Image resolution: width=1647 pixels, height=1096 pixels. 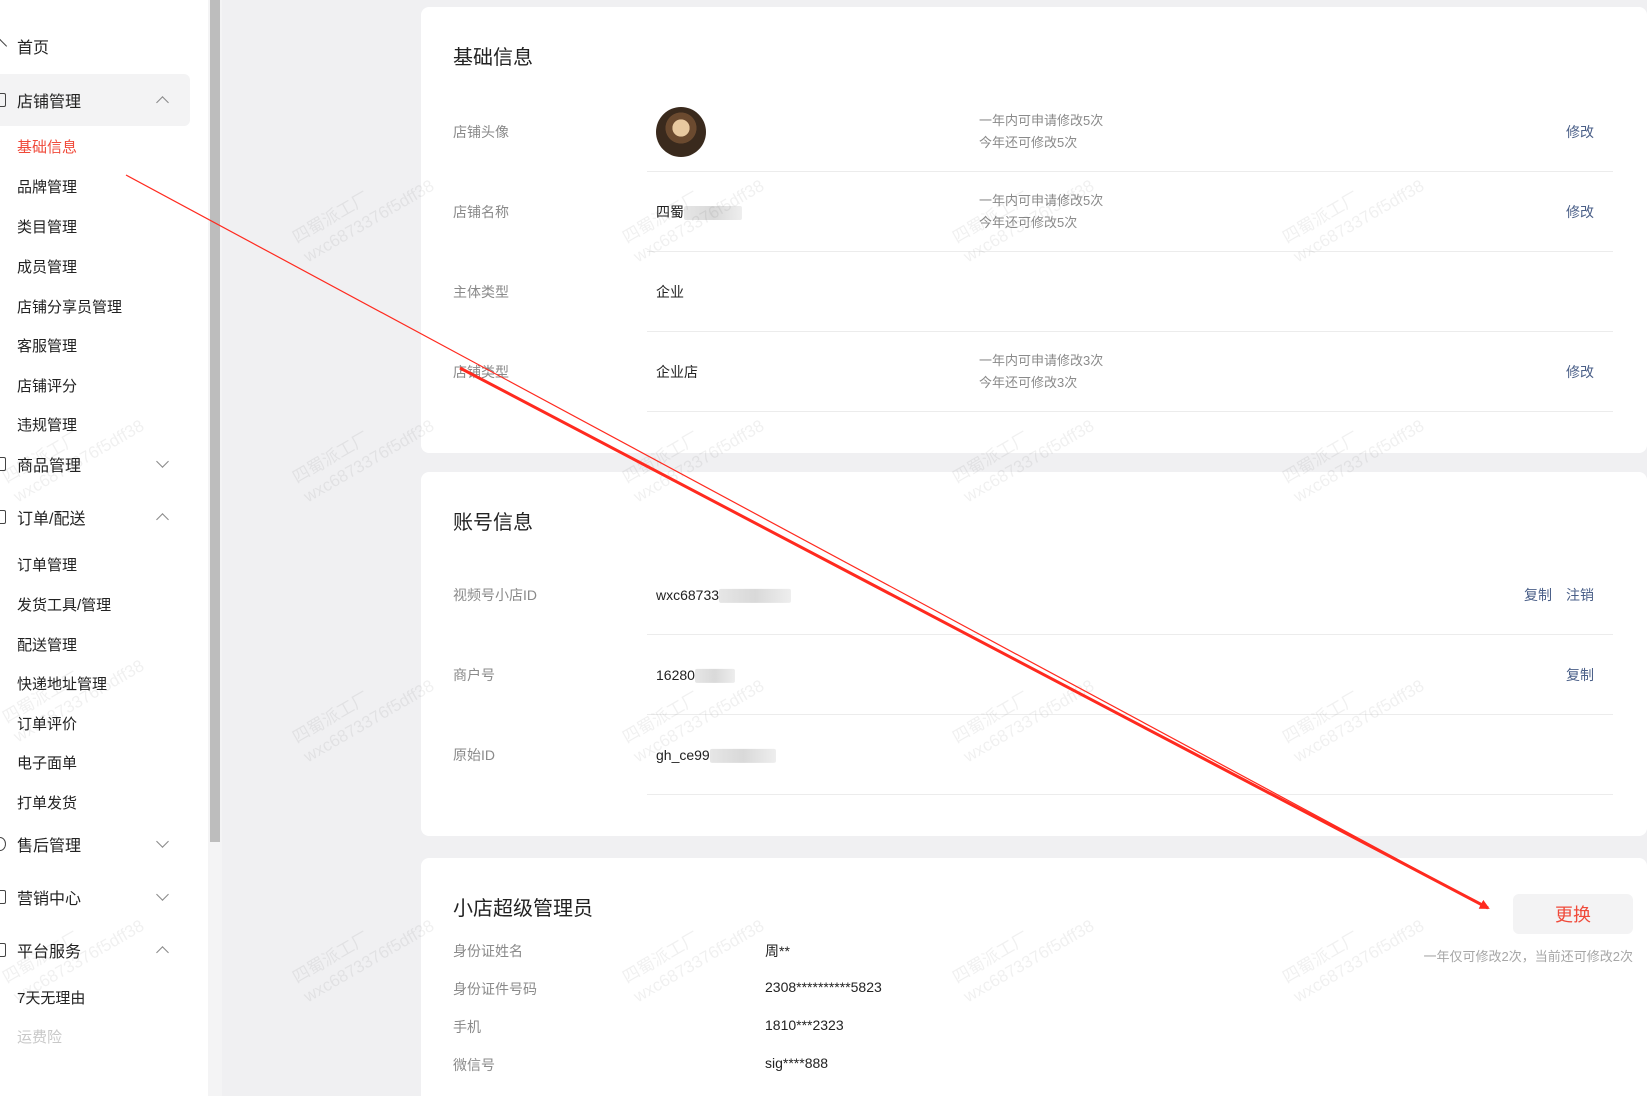 What do you see at coordinates (49, 952) in the screenshot?
I see `sidebar-group-label: 平台服务` at bounding box center [49, 952].